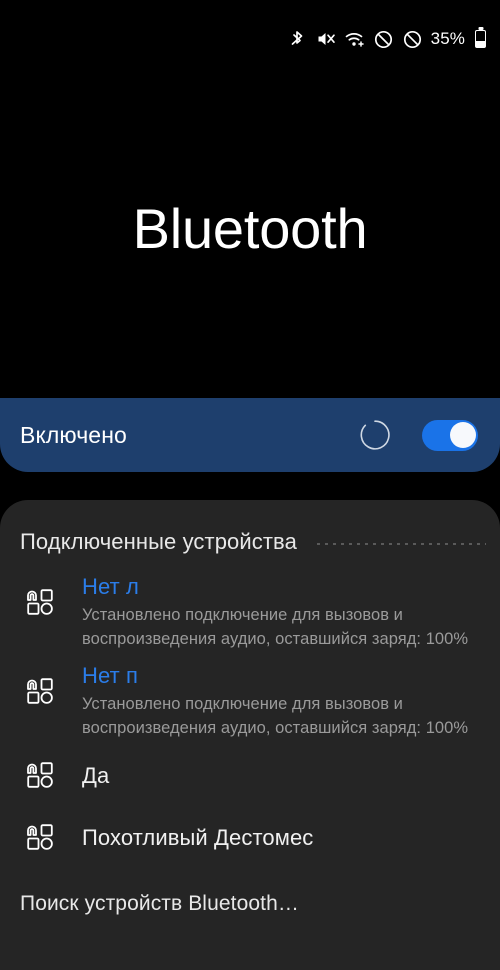 This screenshot has width=500, height=970. What do you see at coordinates (96, 775) in the screenshot?
I see `device-name: Да` at bounding box center [96, 775].